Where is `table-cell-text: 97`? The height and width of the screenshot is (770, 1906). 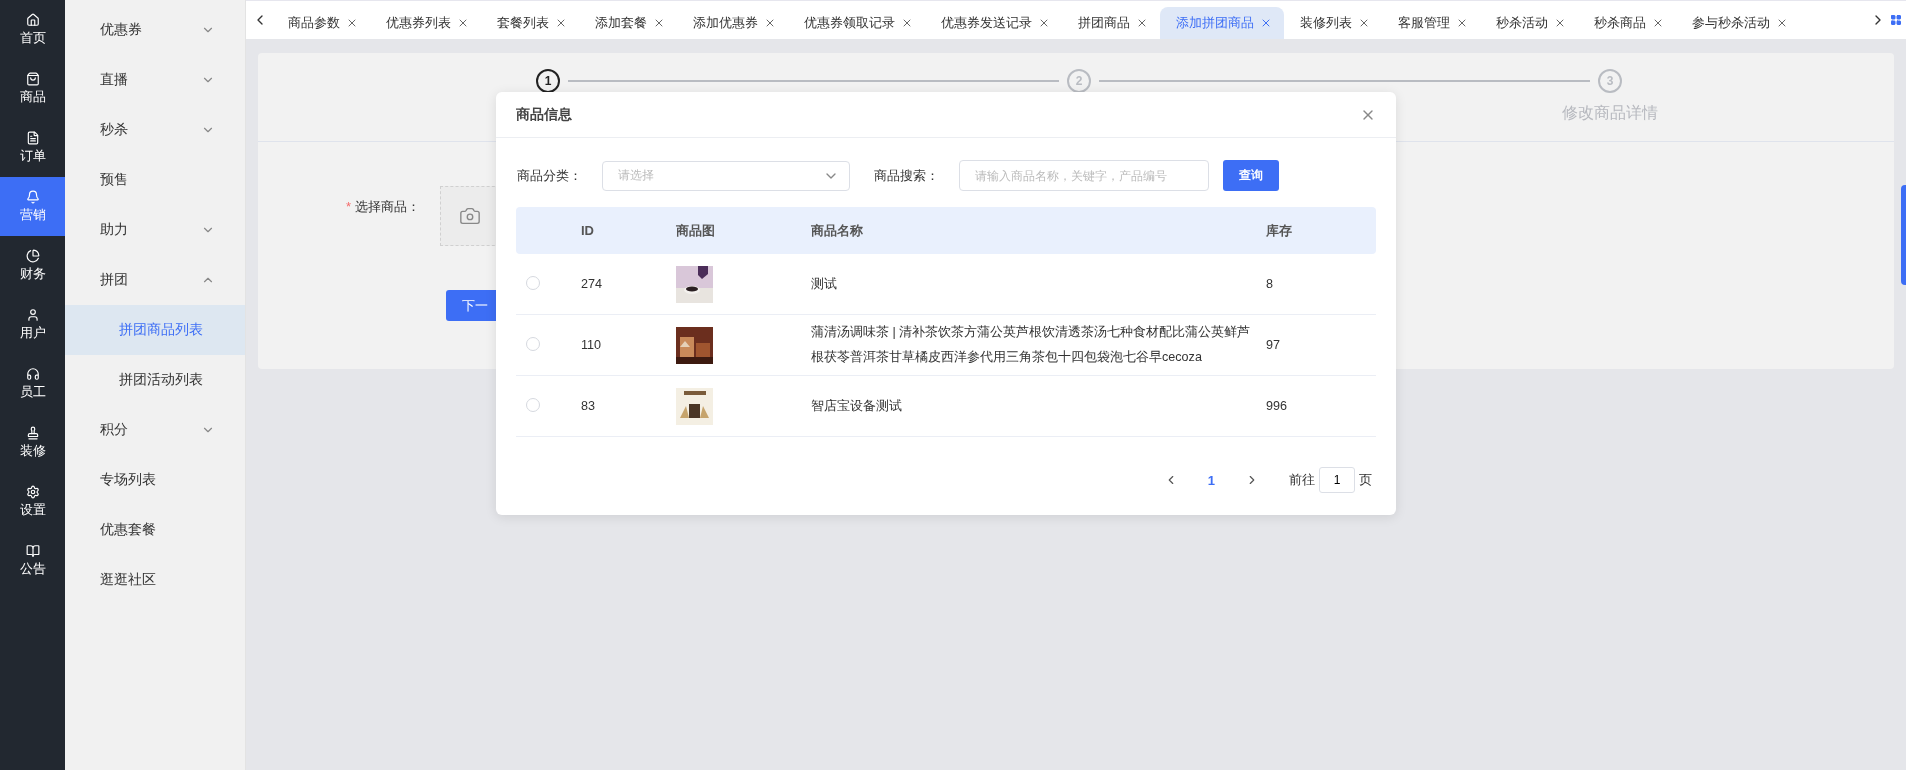
table-cell-text: 97 is located at coordinates (1273, 345).